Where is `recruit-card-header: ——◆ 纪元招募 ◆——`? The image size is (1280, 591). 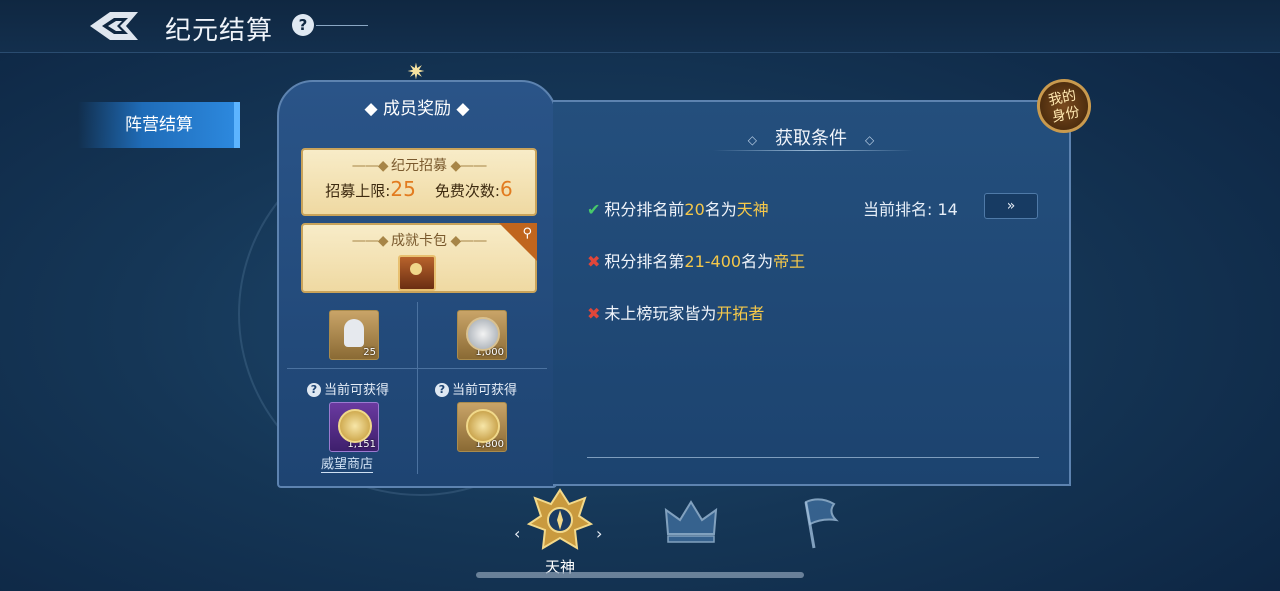 recruit-card-header: ——◆ 纪元招募 ◆—— is located at coordinates (419, 166).